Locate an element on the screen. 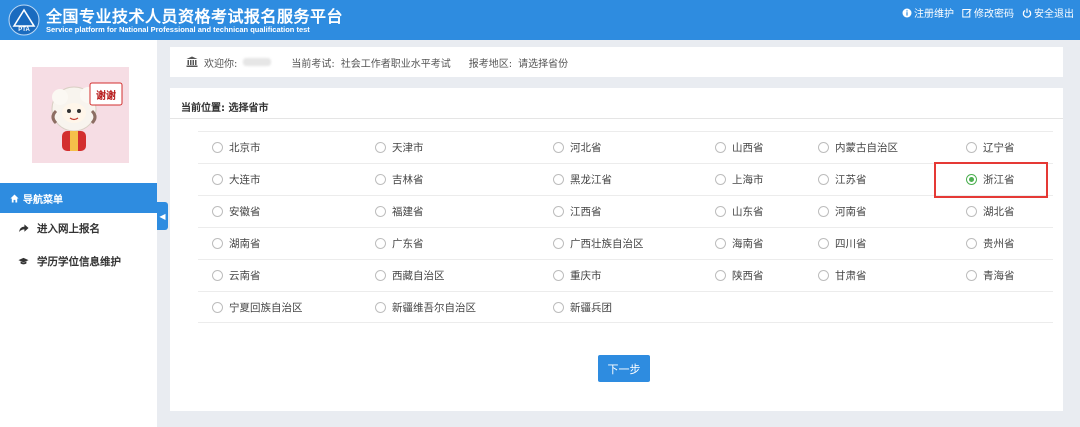  divider is located at coordinates (616, 118).